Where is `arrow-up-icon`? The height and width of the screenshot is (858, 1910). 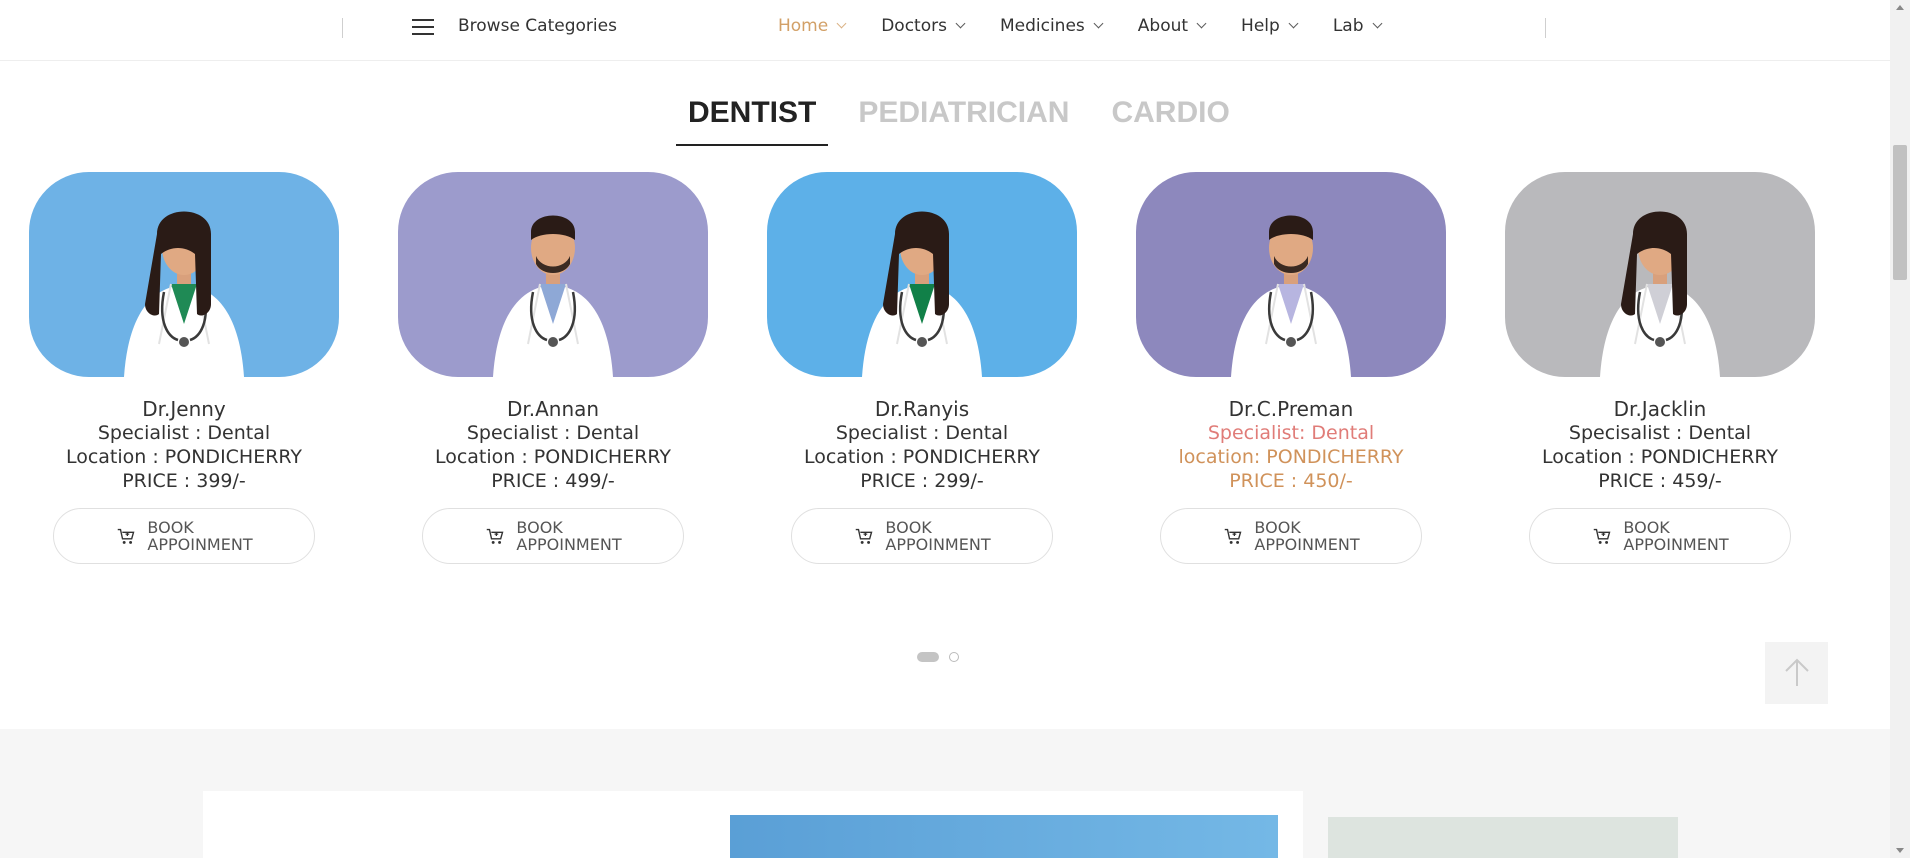 arrow-up-icon is located at coordinates (1796, 672).